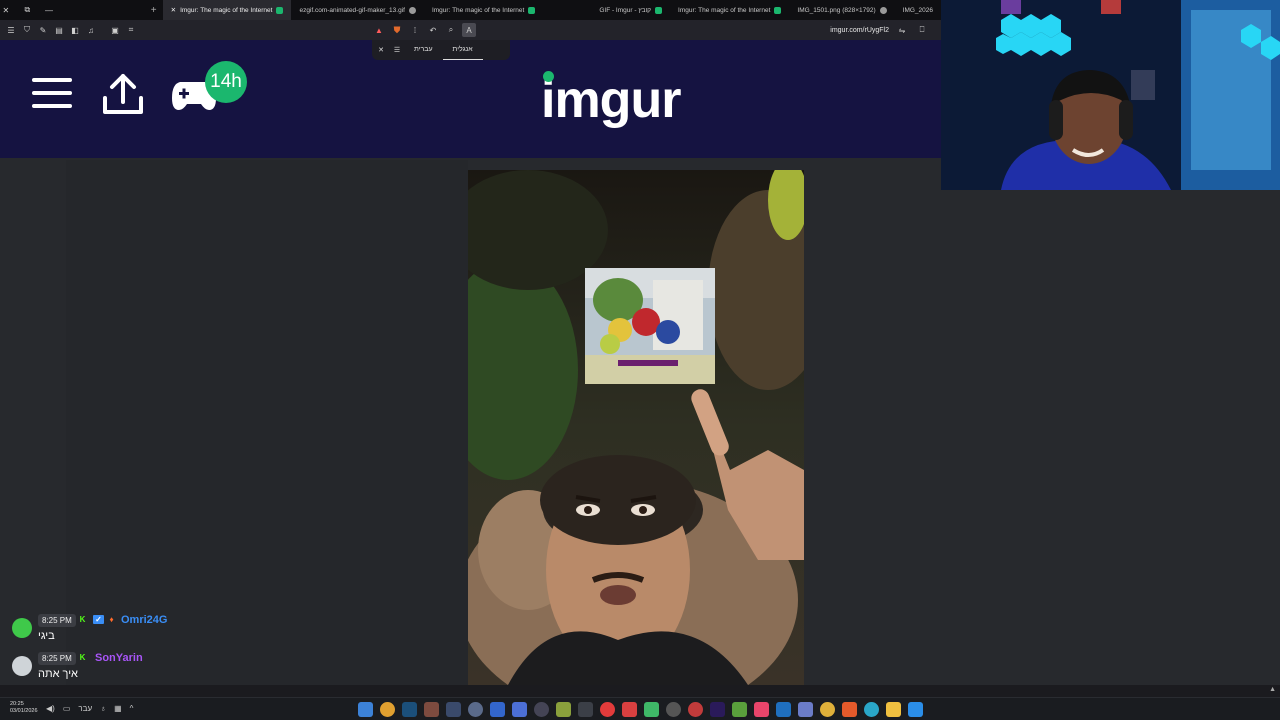 Image resolution: width=1280 pixels, height=720 pixels. What do you see at coordinates (462, 50) in the screenshot?
I see `translate-option-english: אנגלית` at bounding box center [462, 50].